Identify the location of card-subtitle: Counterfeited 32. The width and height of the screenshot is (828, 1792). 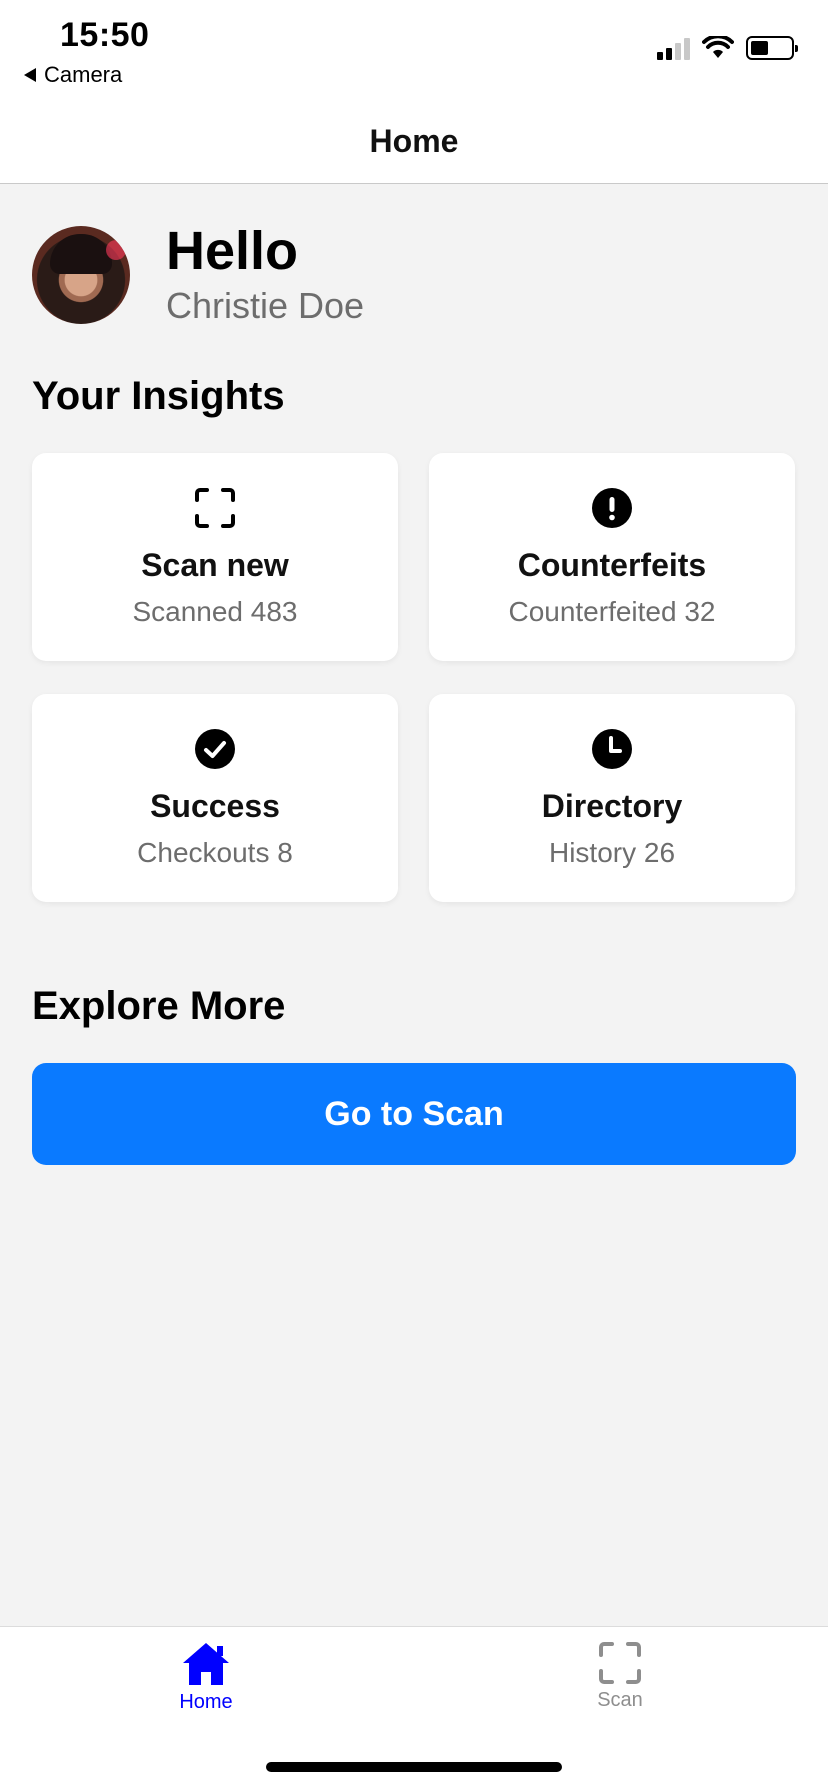
(612, 611).